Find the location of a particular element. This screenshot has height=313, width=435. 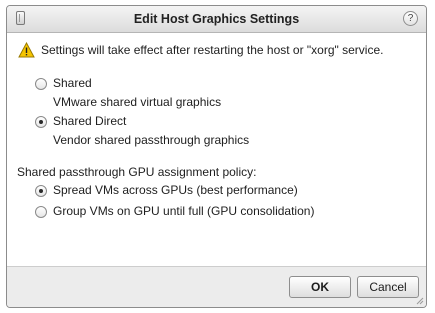

radio-shared is located at coordinates (41, 84).